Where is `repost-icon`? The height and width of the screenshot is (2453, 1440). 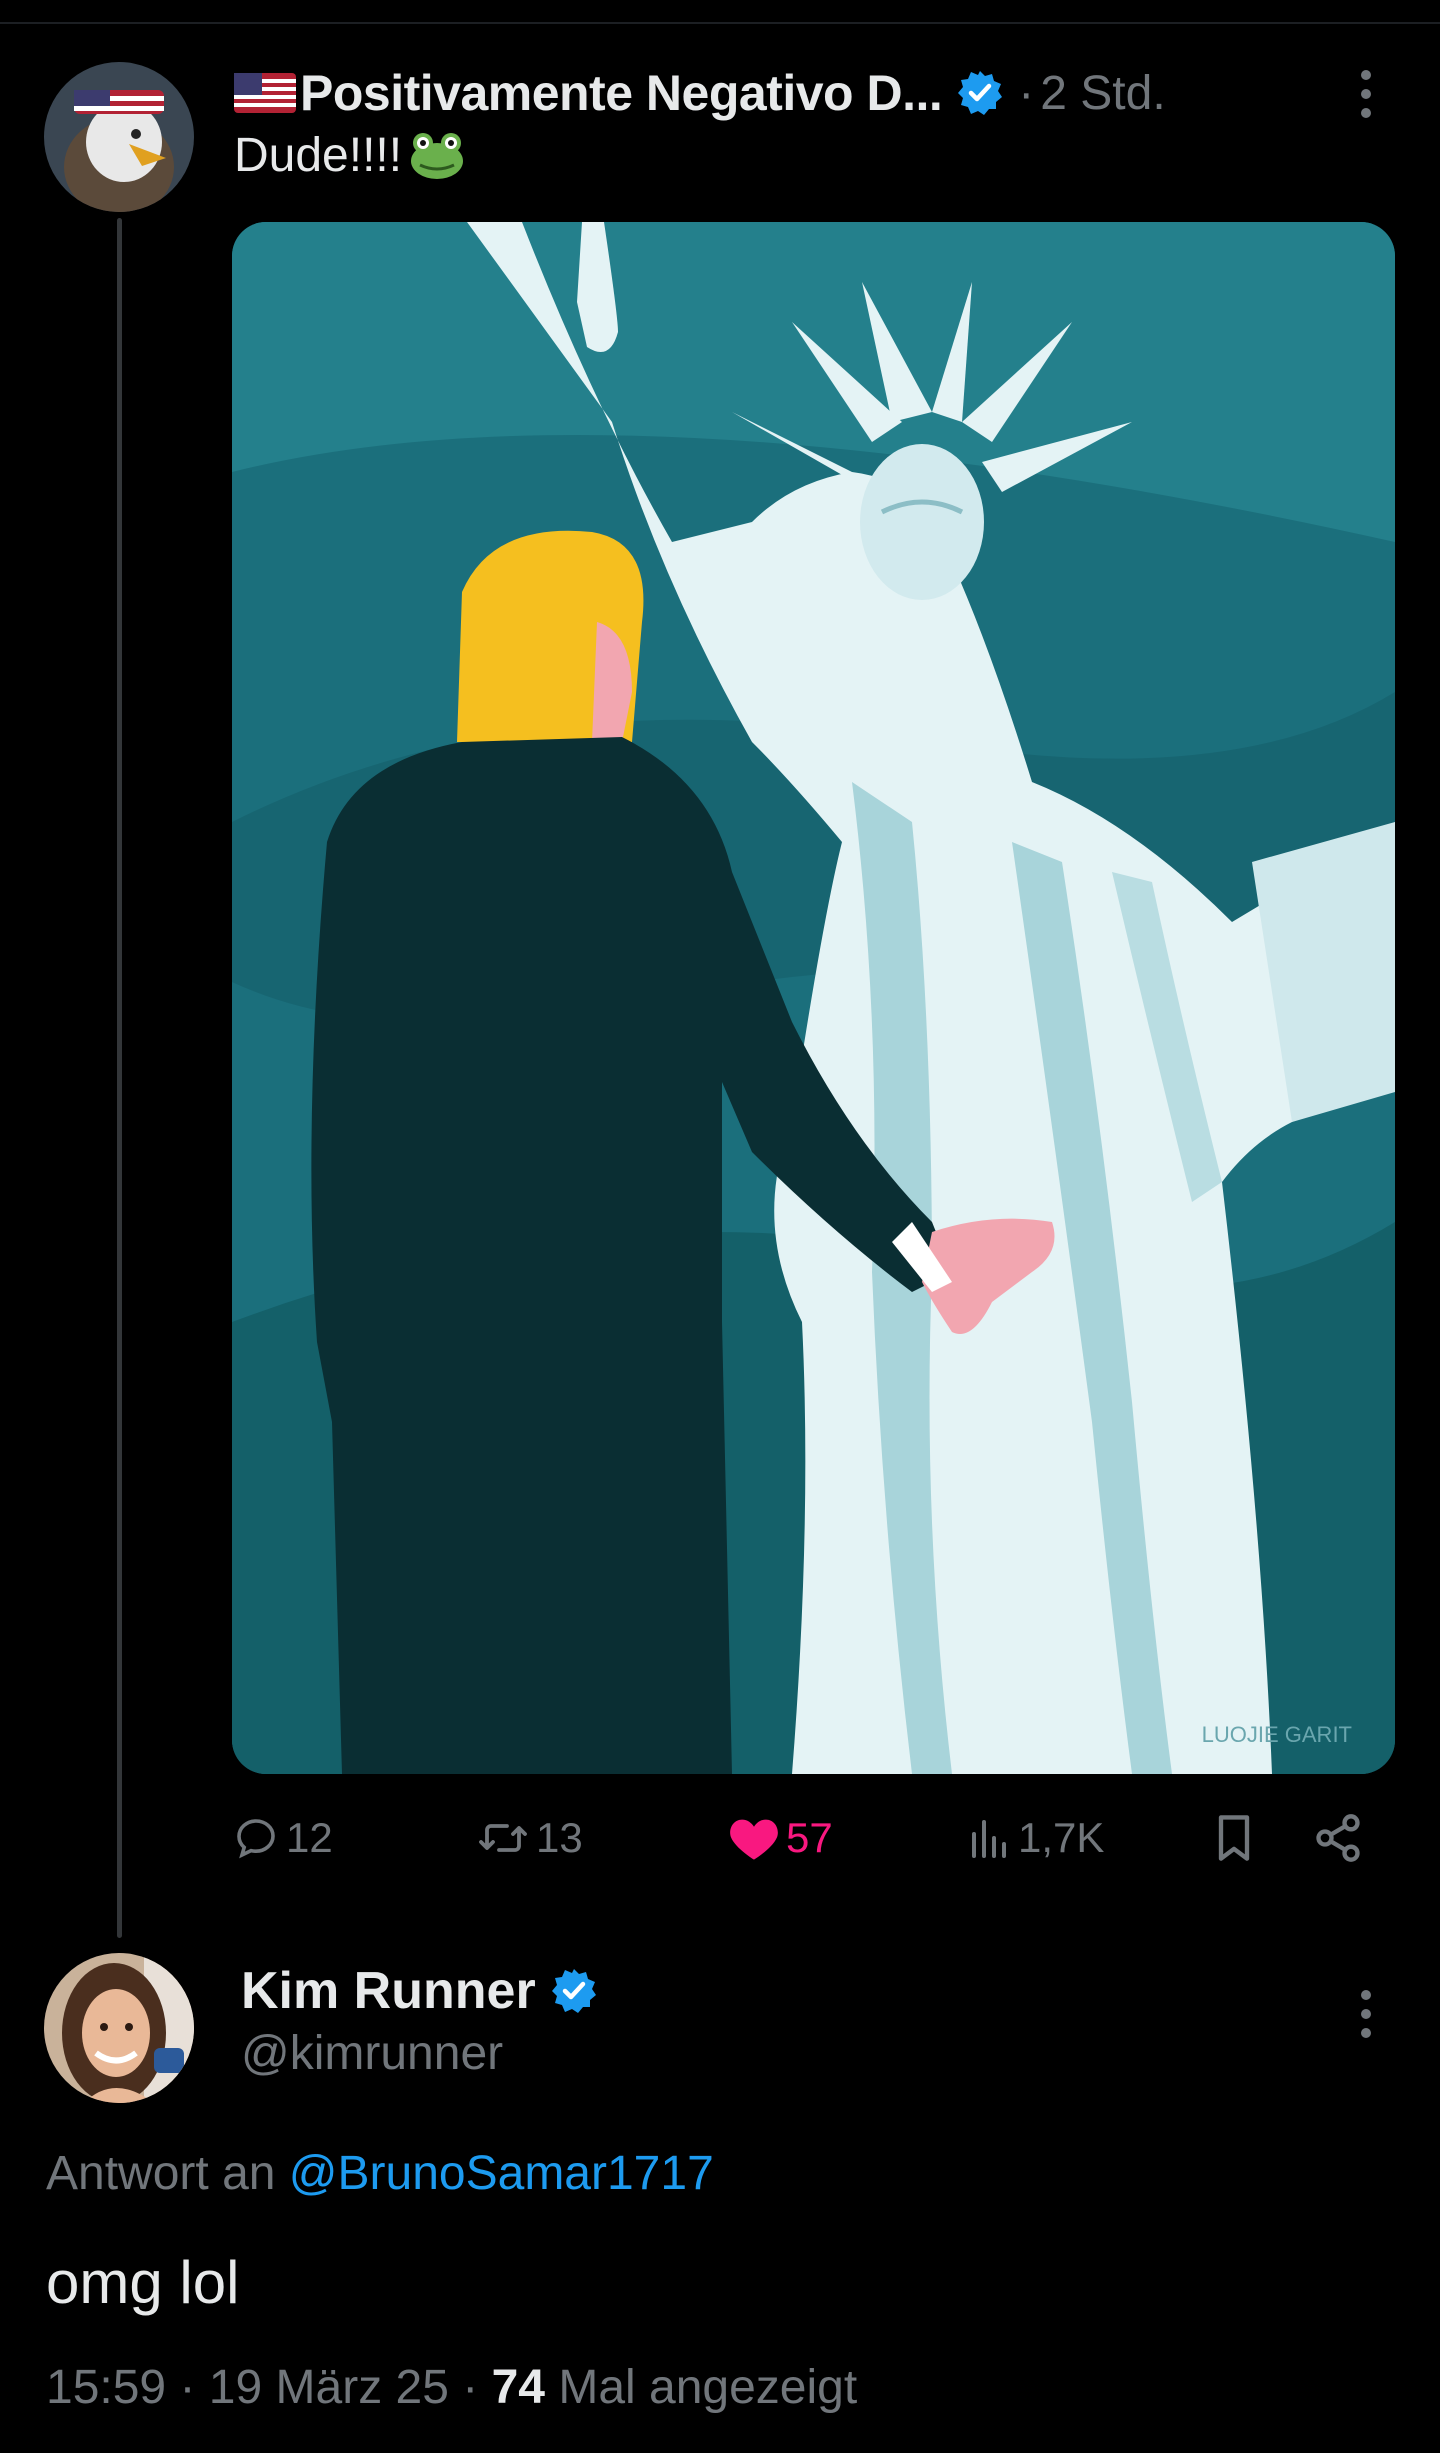
repost-icon is located at coordinates (503, 1838).